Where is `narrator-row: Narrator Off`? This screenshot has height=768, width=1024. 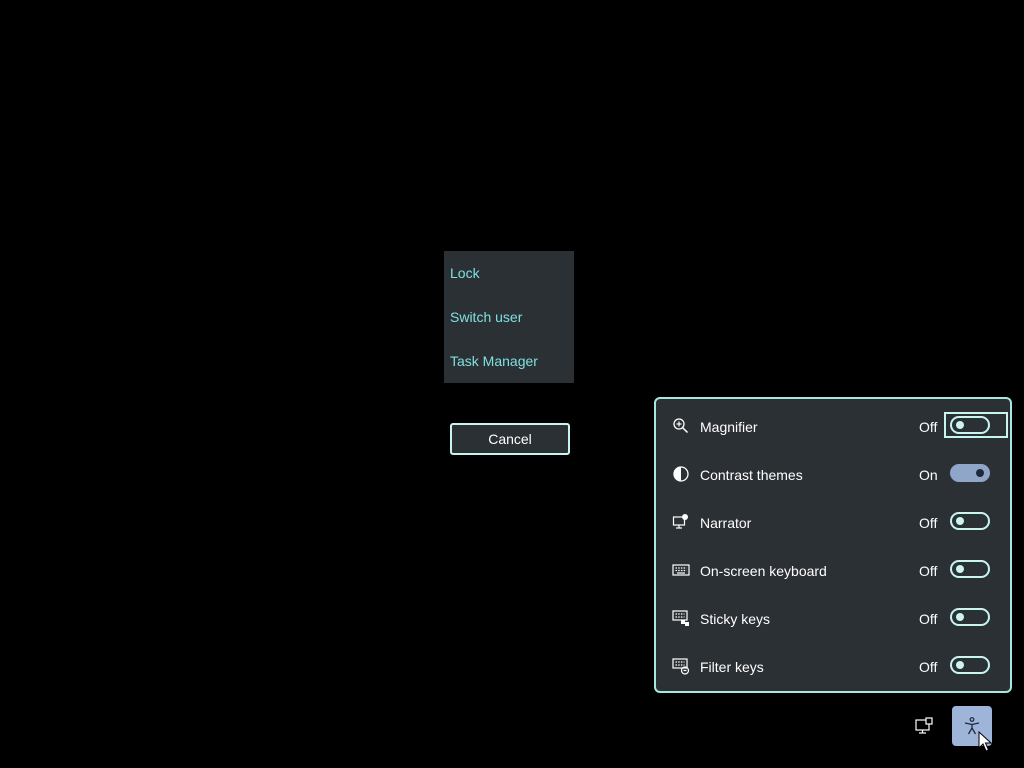 narrator-row: Narrator Off is located at coordinates (833, 521).